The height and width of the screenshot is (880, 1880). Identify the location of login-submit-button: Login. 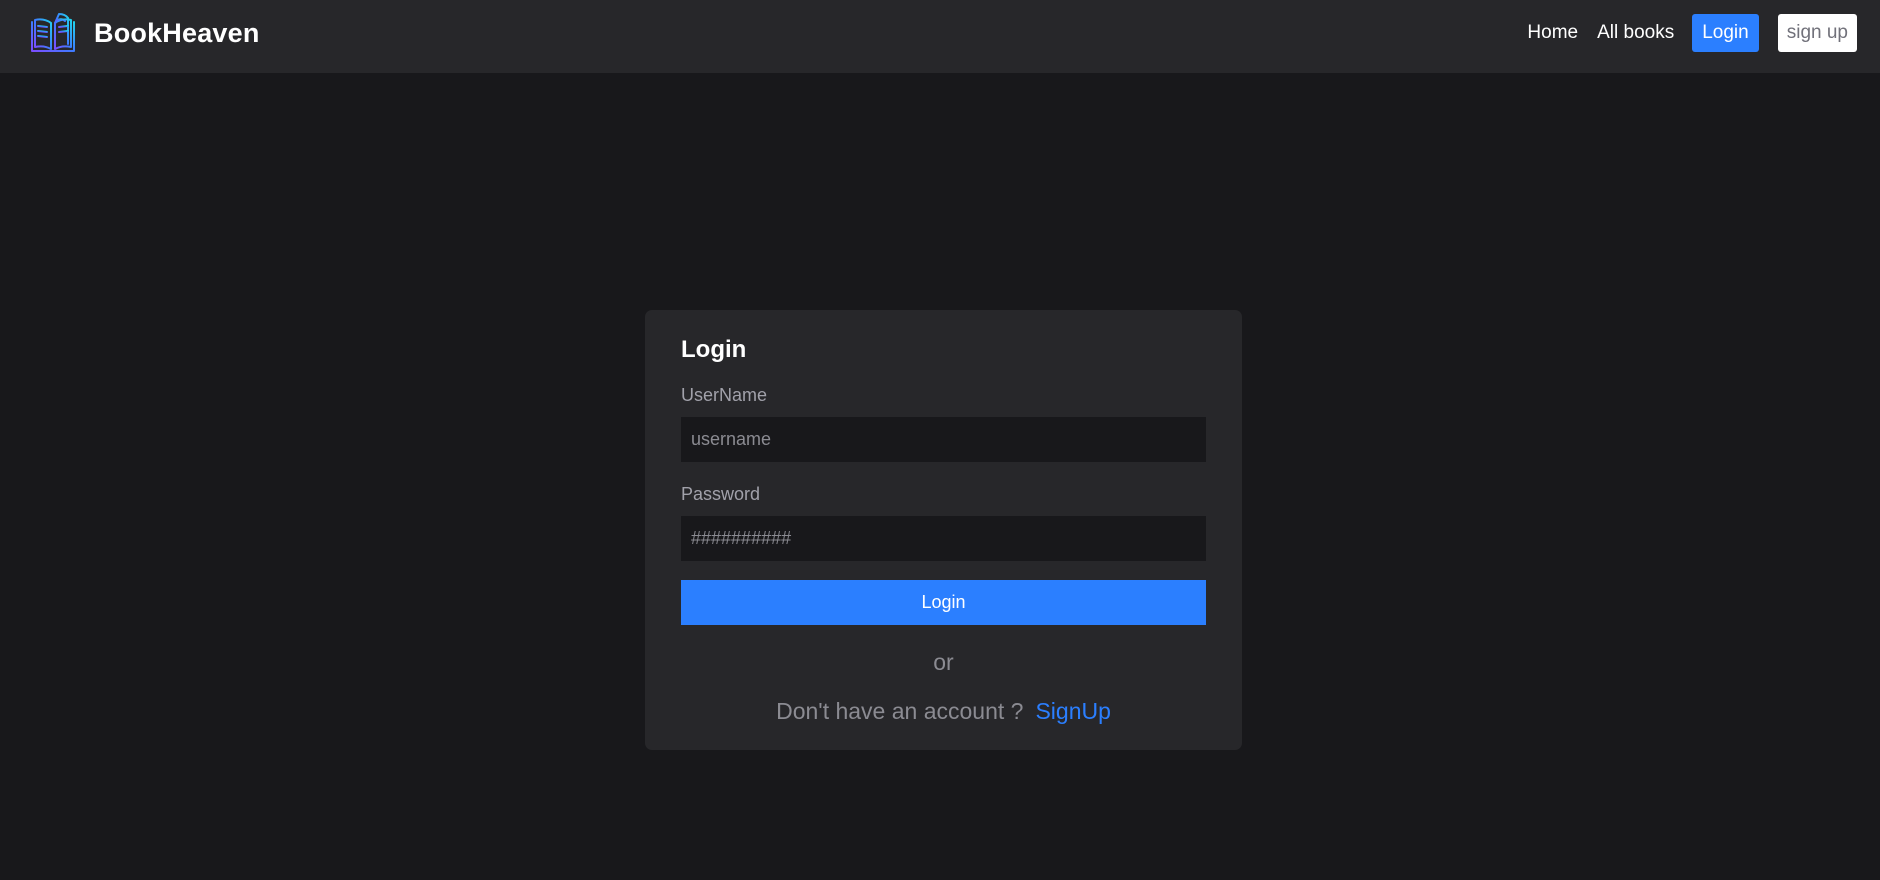
(943, 602).